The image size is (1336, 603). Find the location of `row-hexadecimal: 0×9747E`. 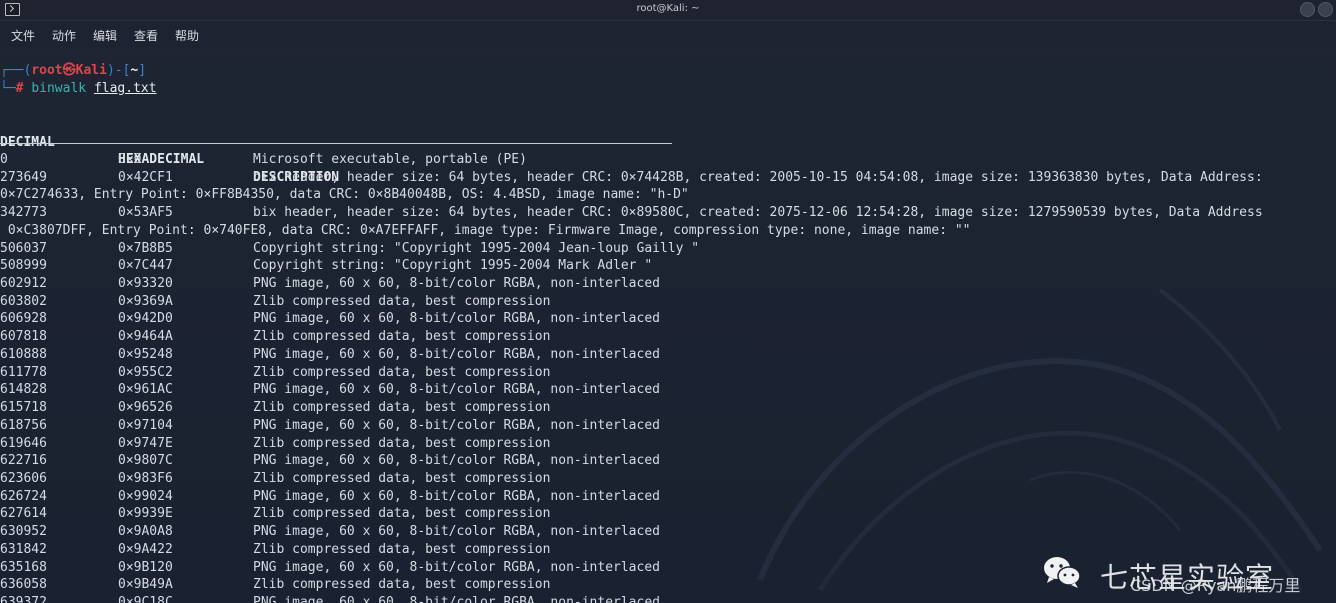

row-hexadecimal: 0×9747E is located at coordinates (145, 443).